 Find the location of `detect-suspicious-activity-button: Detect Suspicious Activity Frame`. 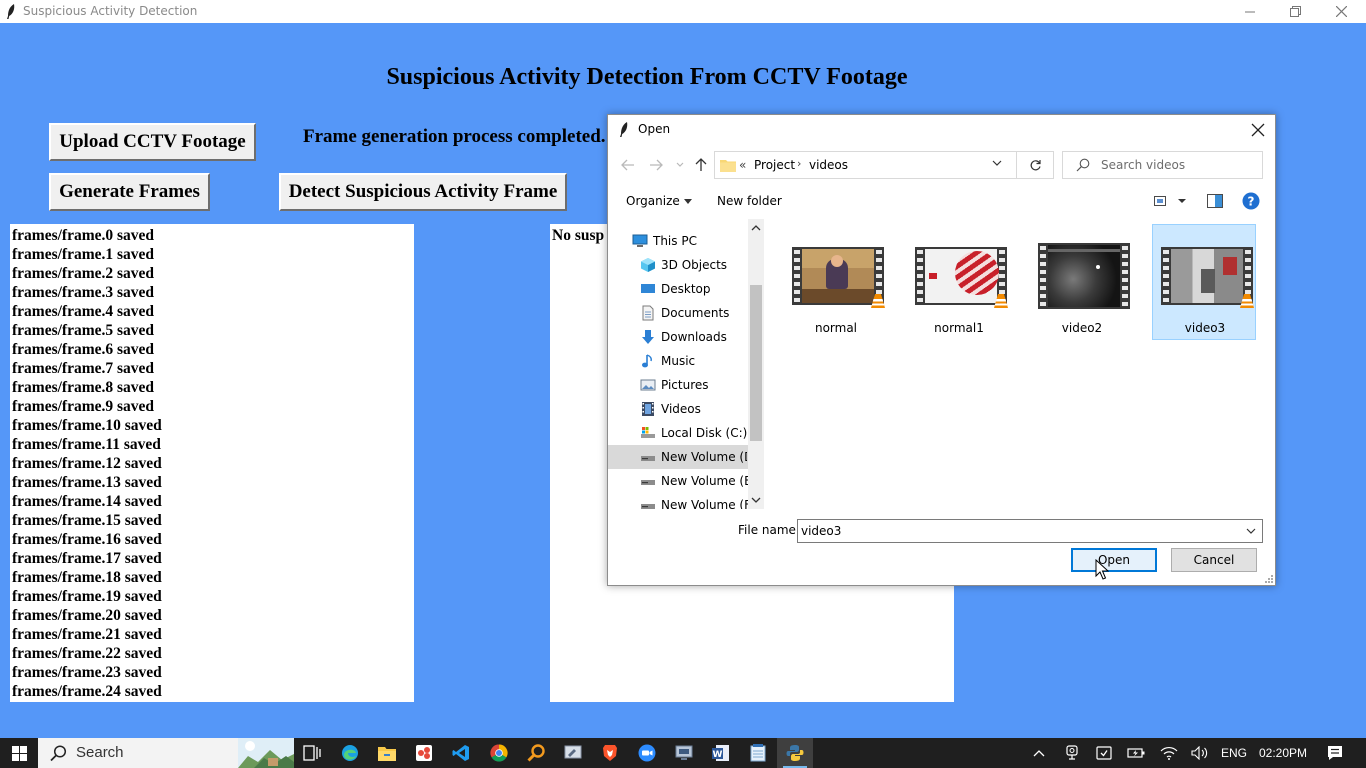

detect-suspicious-activity-button: Detect Suspicious Activity Frame is located at coordinates (423, 192).